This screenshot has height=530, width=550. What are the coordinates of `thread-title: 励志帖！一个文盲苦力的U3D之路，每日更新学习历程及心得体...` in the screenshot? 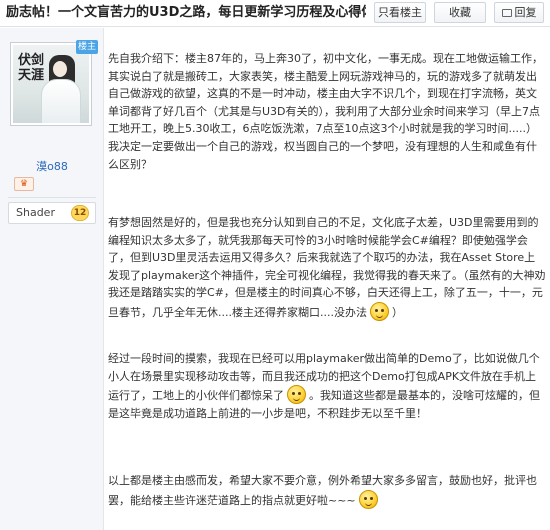 It's located at (186, 12).